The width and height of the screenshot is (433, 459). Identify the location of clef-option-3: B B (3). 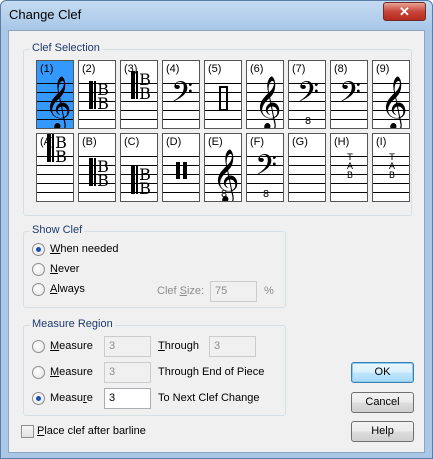
(139, 94).